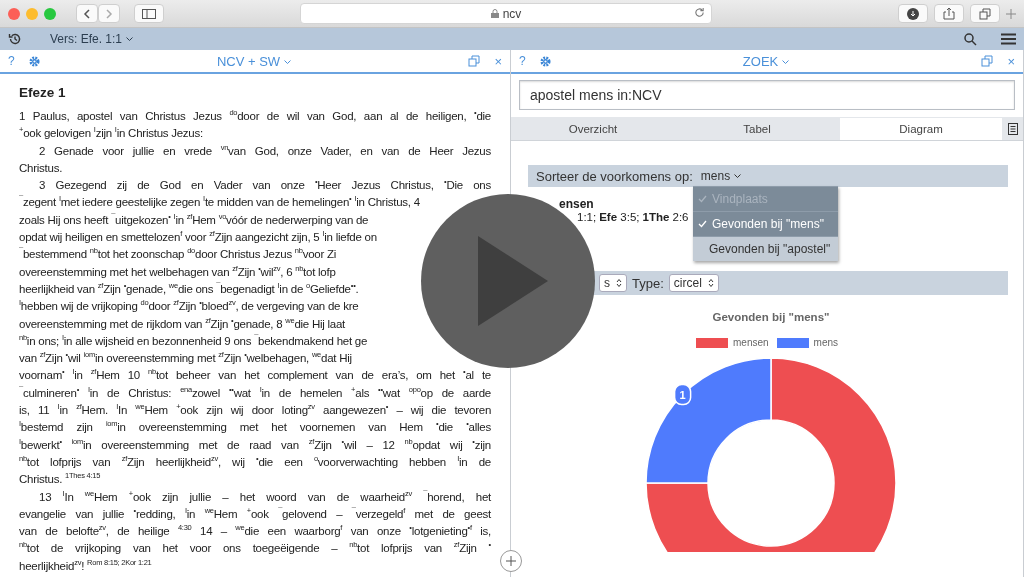 The image size is (1024, 577). I want to click on verse-line: 2 Genade voor jullie en vrede $^{vn}$van God, onze Vader, en van de Heer Jezus, so click(264, 150).